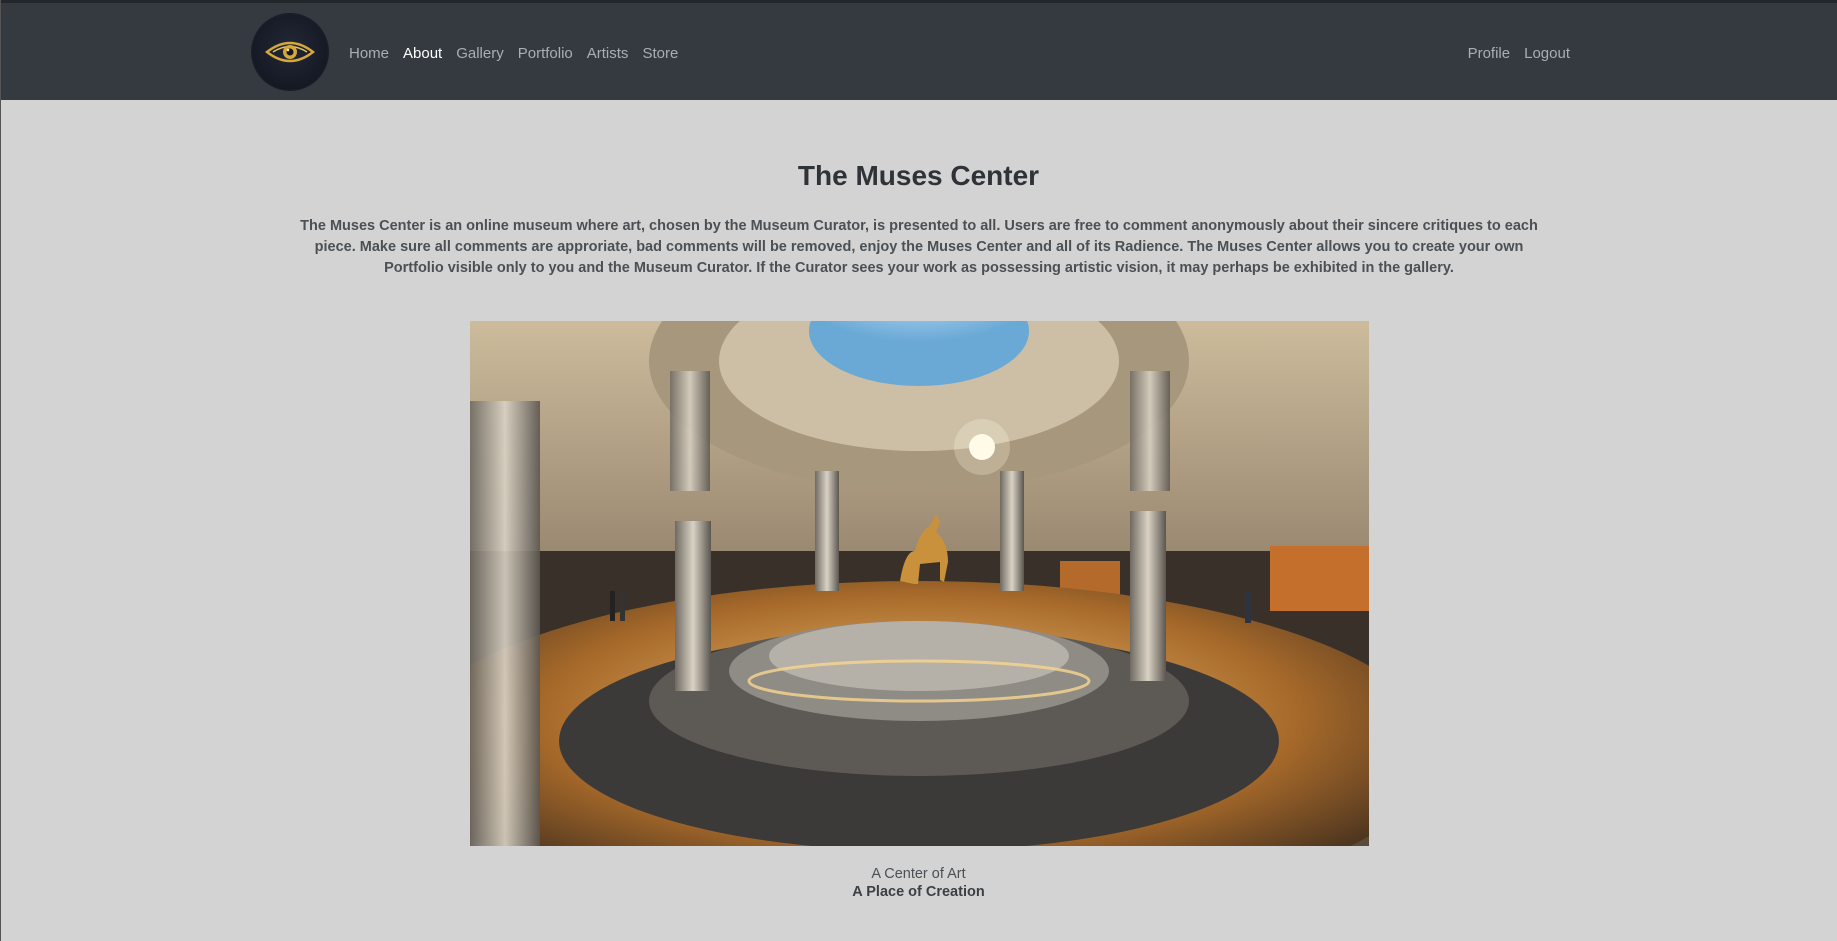 The height and width of the screenshot is (941, 1837). I want to click on eye-icon, so click(290, 52).